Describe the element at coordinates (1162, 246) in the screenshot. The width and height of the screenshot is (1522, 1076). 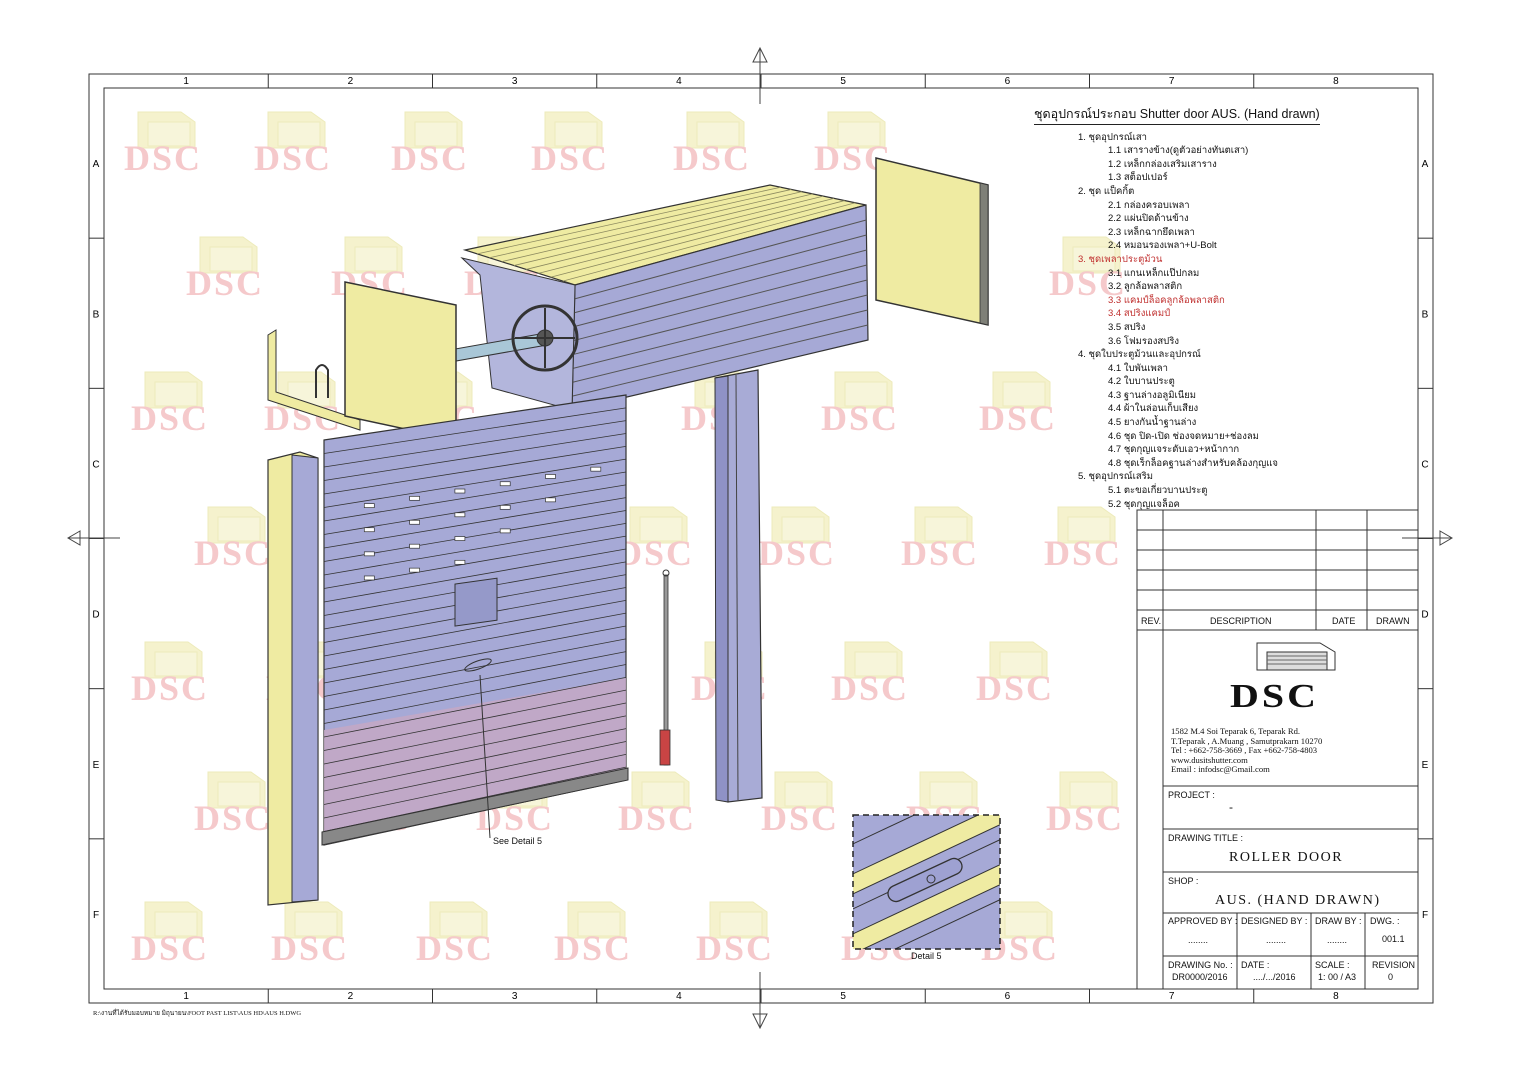
I see `parts-list-item: 2.4 หมอนรองเพลา+U-Bolt` at that location.